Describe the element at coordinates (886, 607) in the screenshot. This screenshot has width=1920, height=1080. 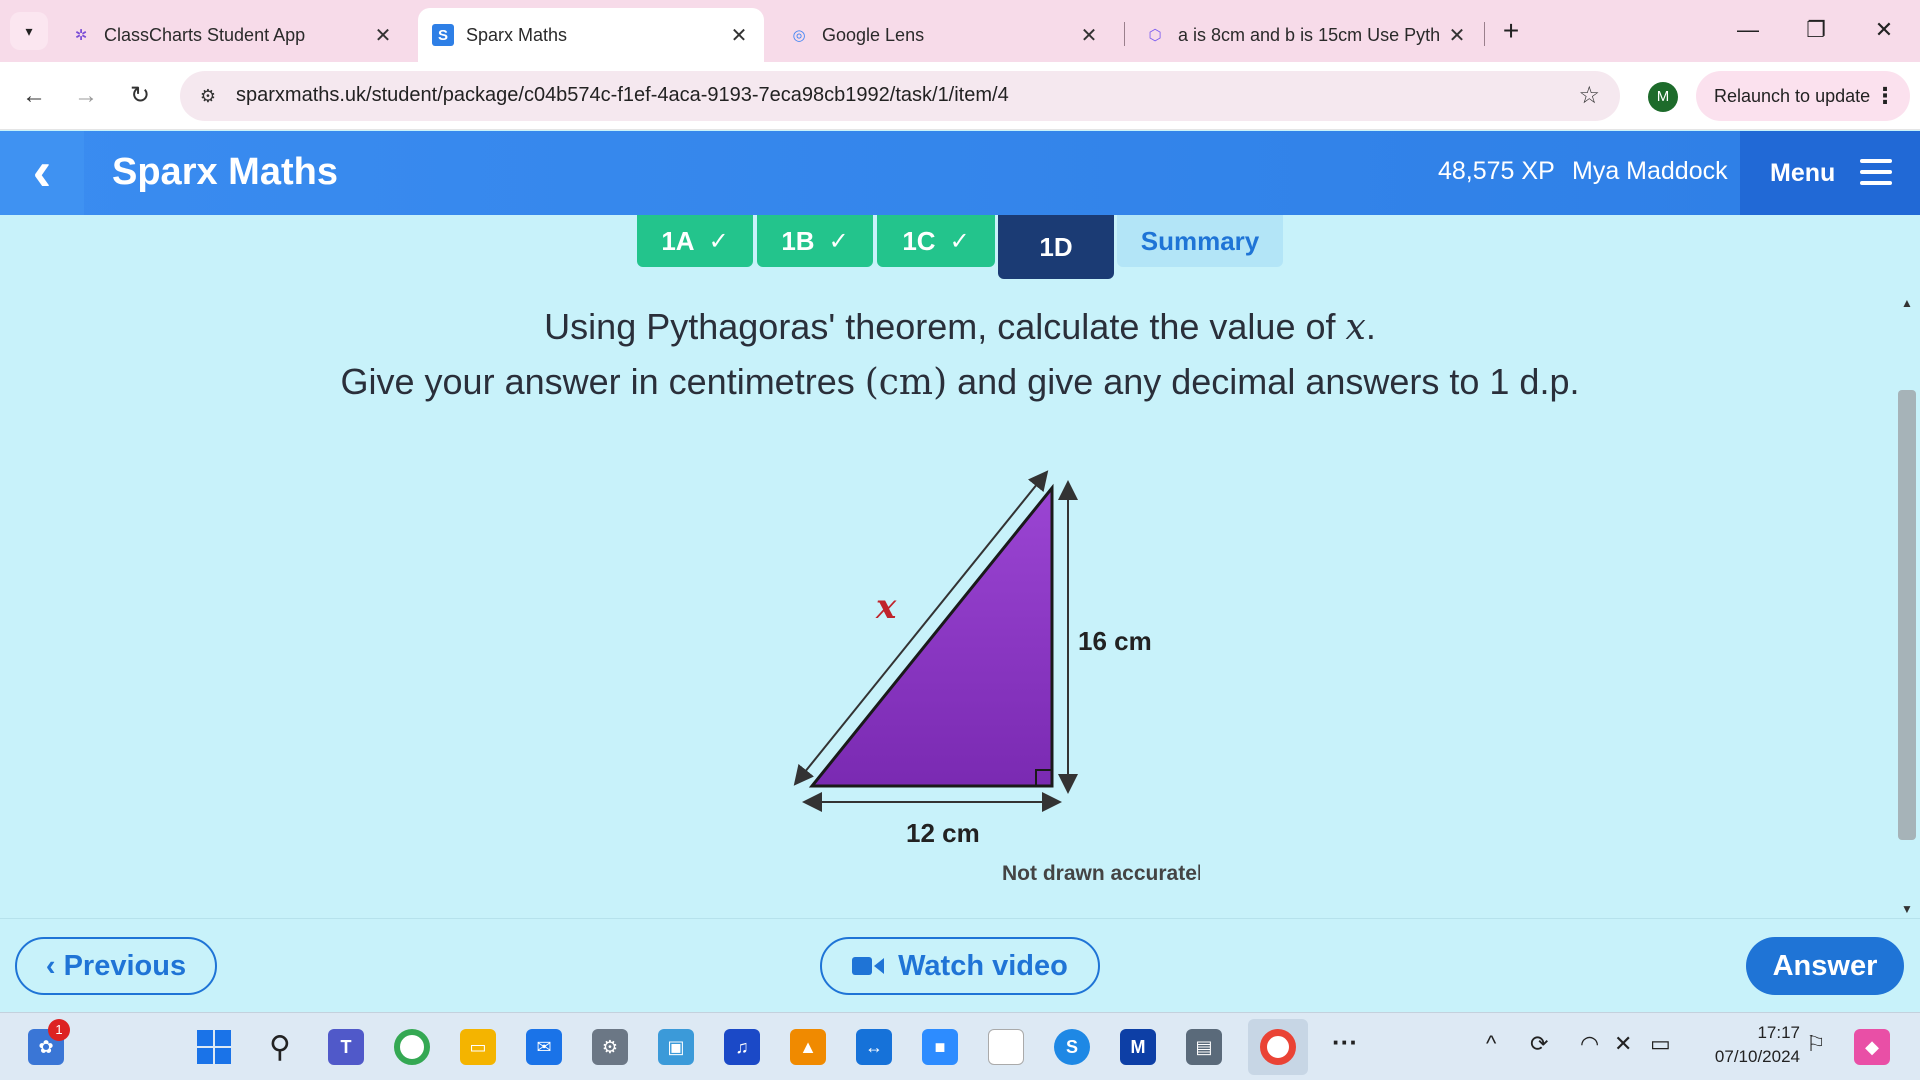
I see `hypotenuse-label: x` at that location.